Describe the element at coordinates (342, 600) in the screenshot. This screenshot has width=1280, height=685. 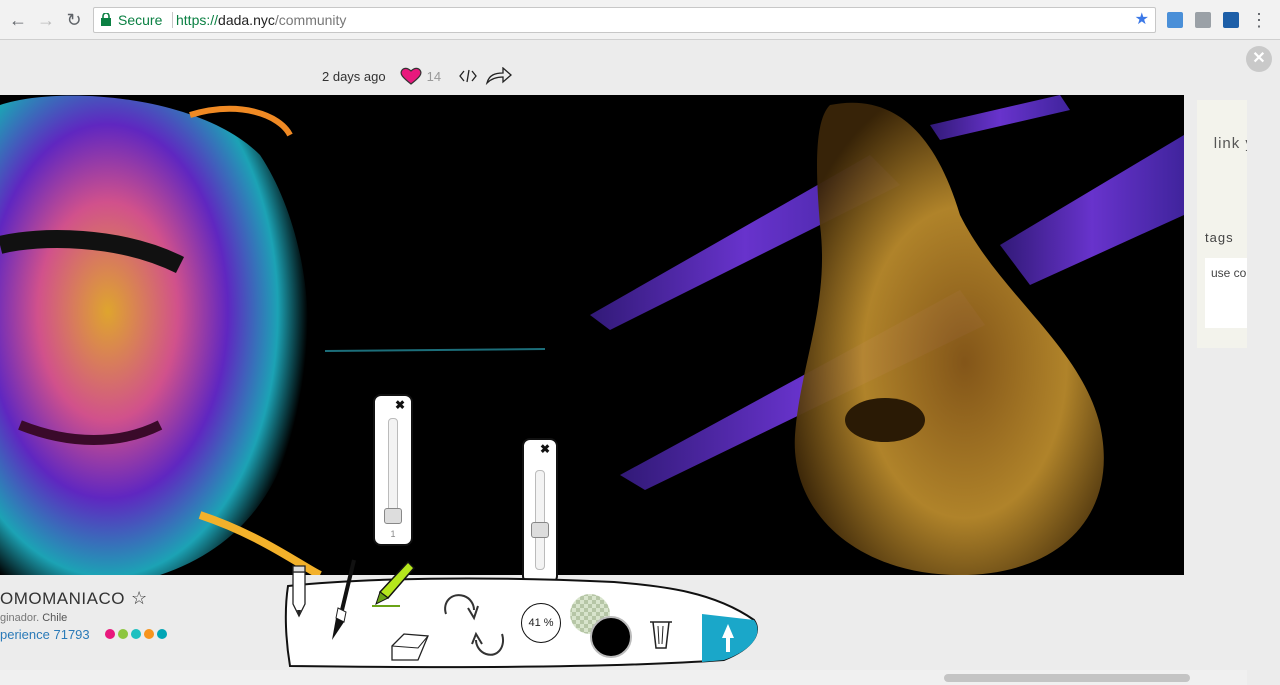
I see `ink-brush-tool-icon` at that location.